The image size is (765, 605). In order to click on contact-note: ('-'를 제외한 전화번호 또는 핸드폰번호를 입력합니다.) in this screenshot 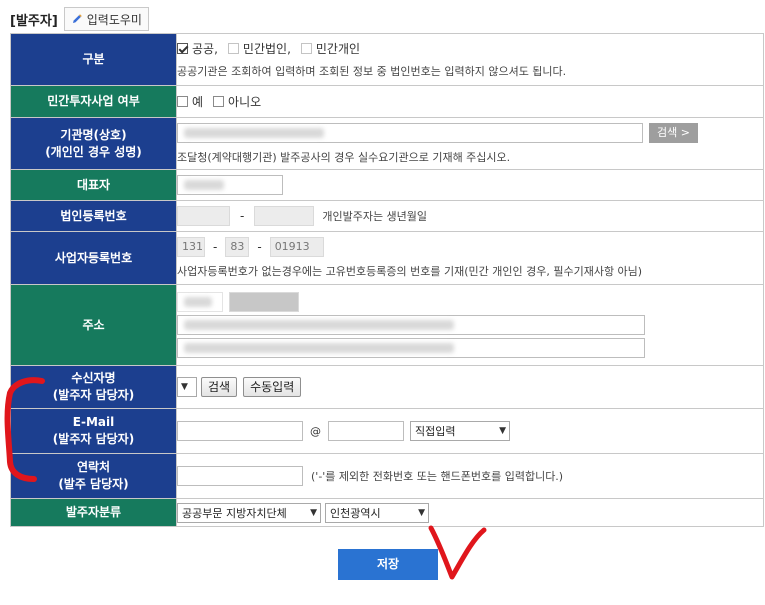, I will do `click(437, 476)`.